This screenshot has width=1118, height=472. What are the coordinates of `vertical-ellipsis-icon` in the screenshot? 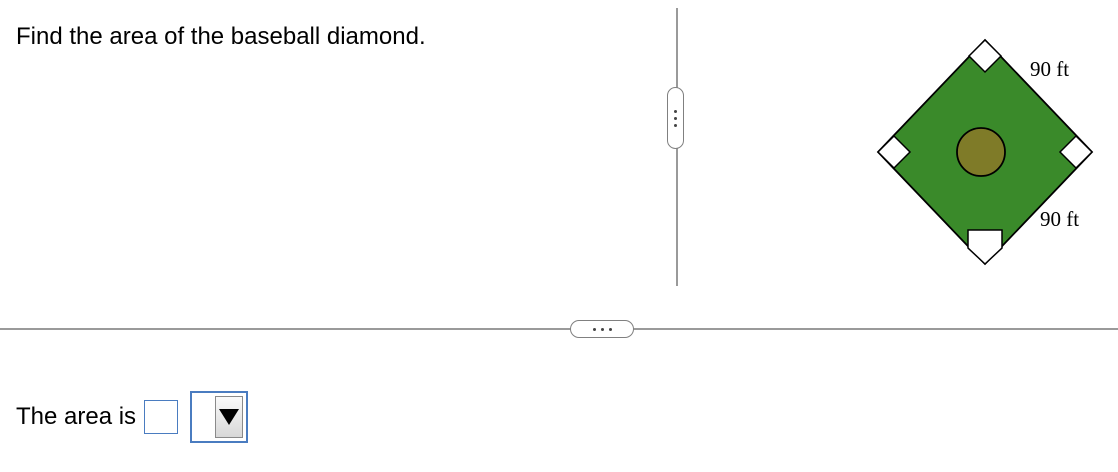 It's located at (675, 118).